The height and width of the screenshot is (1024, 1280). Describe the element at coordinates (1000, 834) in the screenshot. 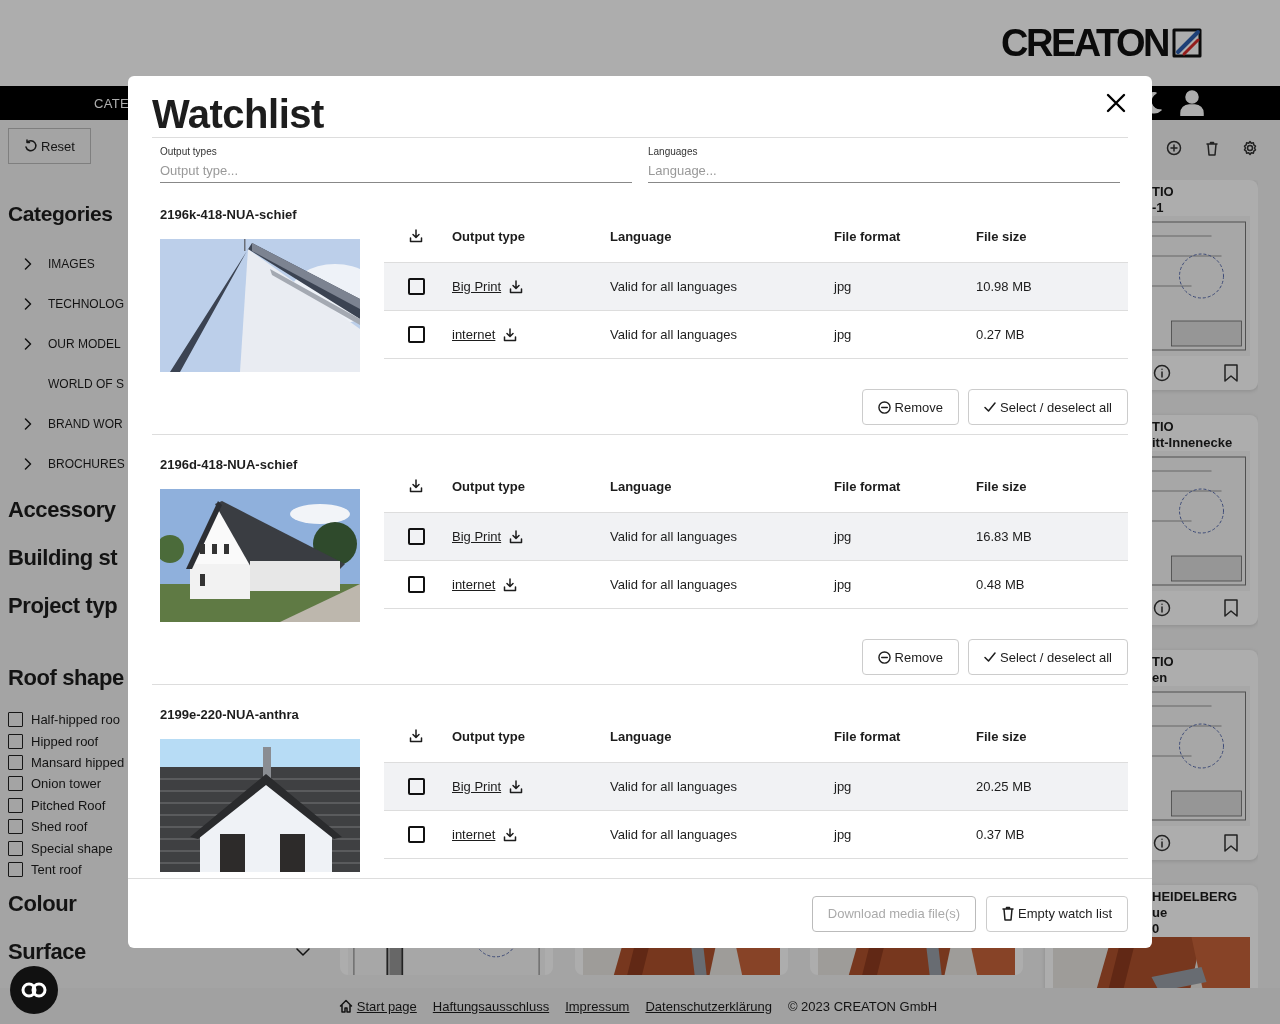

I see `table-cell-text: 0.37 MB` at that location.